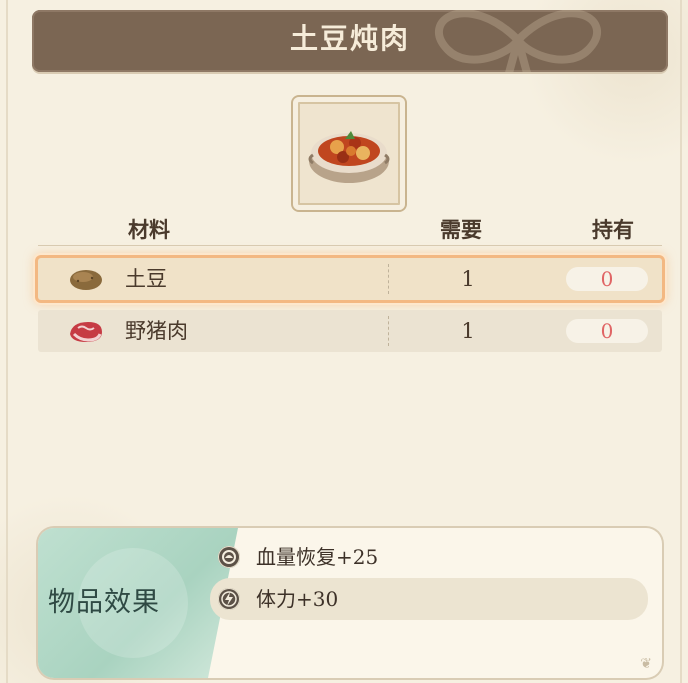 The width and height of the screenshot is (688, 683). What do you see at coordinates (646, 664) in the screenshot?
I see `corner-ornament-icon: ❦` at bounding box center [646, 664].